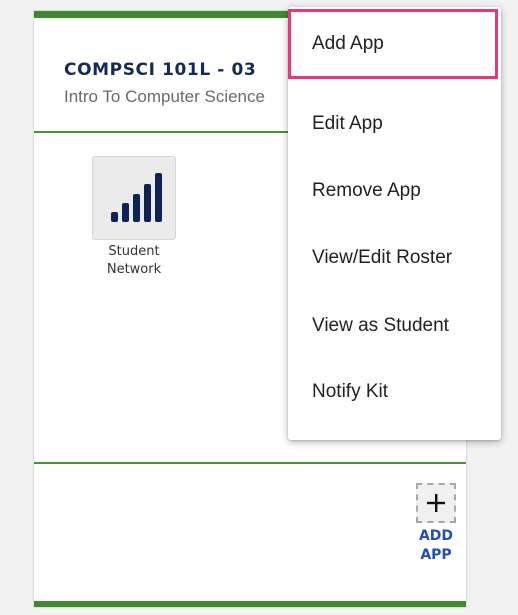 Image resolution: width=518 pixels, height=615 pixels. What do you see at coordinates (394, 191) in the screenshot?
I see `menu-item-remove-app: Remove App` at bounding box center [394, 191].